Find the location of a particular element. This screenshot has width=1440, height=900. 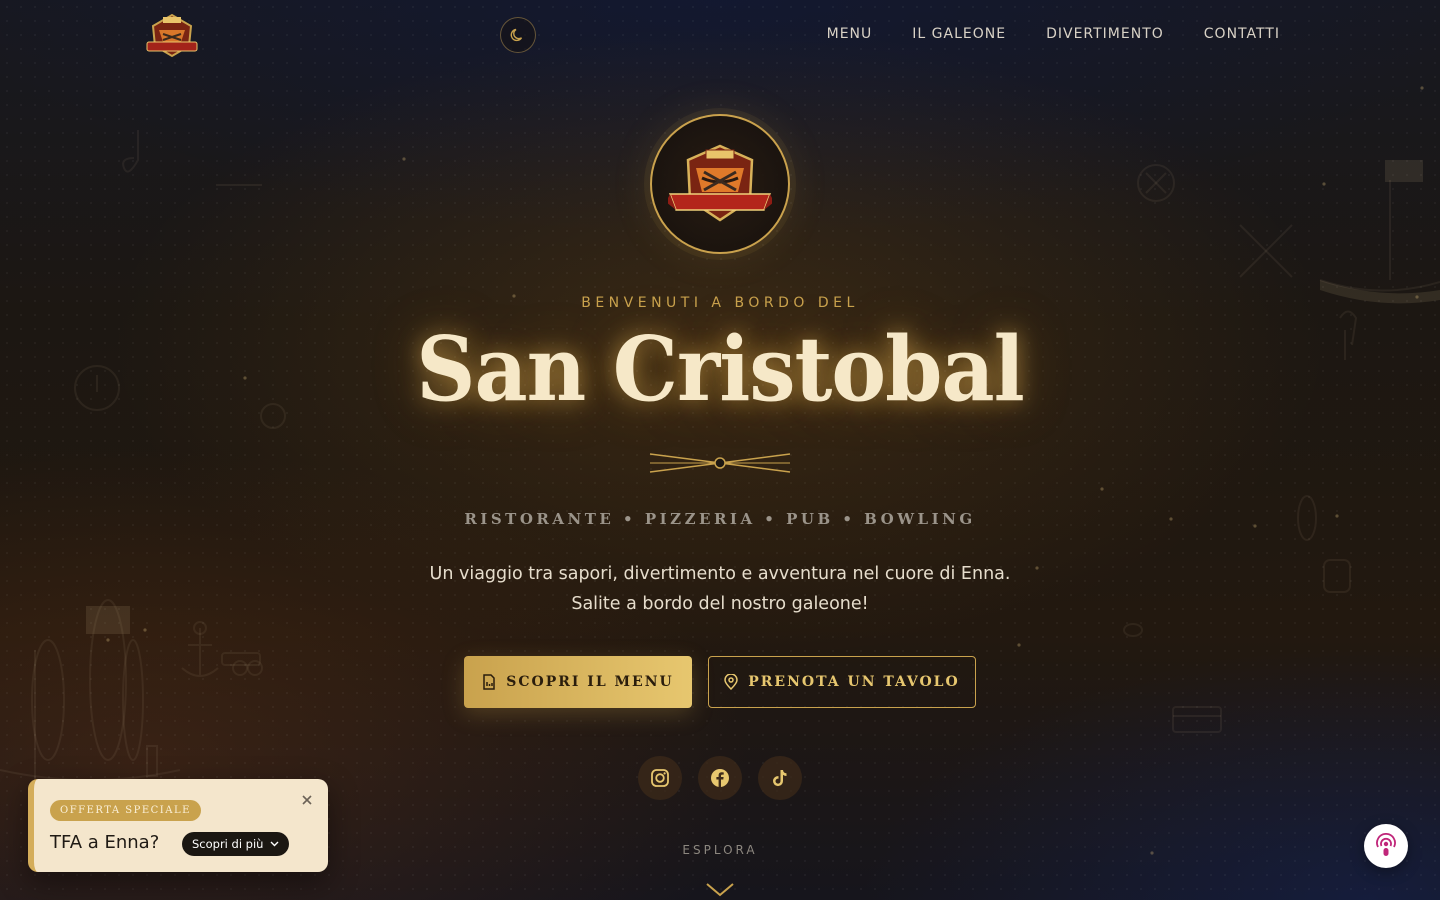

promo-badge: OFFERTA SPECIALE is located at coordinates (125, 810).